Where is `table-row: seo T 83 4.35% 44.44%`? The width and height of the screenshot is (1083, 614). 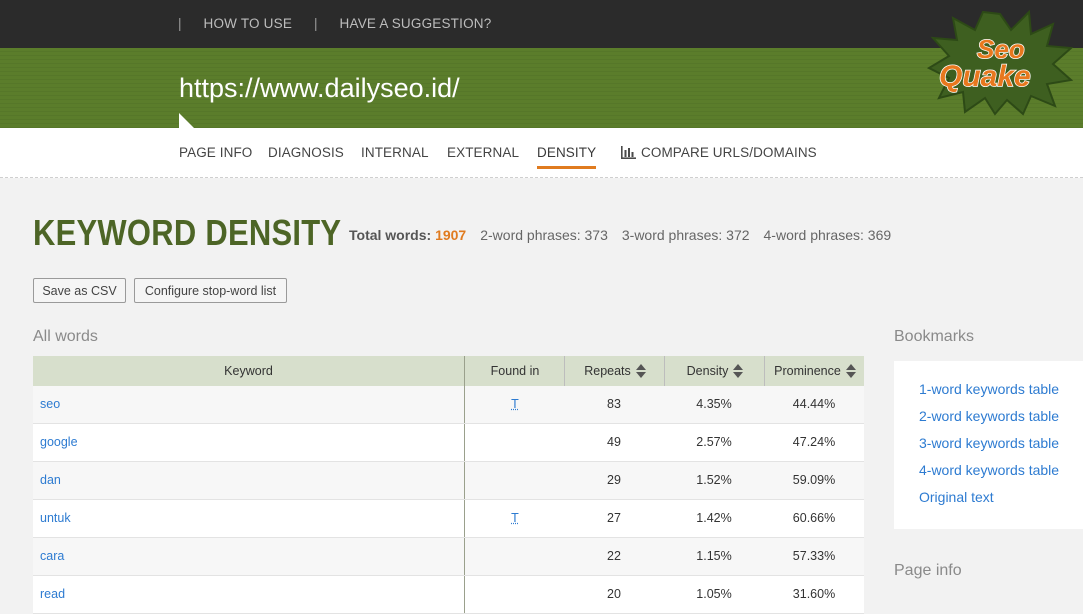
table-row: seo T 83 4.35% 44.44% is located at coordinates (448, 405).